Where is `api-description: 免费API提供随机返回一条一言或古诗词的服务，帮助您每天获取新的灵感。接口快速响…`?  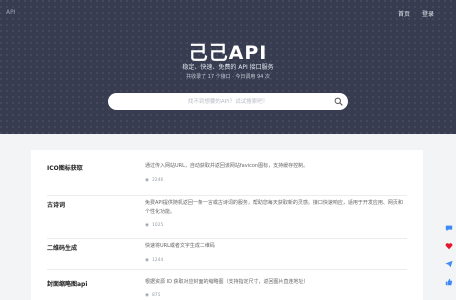 api-description: 免费API提供随机返回一条一言或古诗词的服务，帮助您每天获取新的灵感。接口快速响… is located at coordinates (274, 207).